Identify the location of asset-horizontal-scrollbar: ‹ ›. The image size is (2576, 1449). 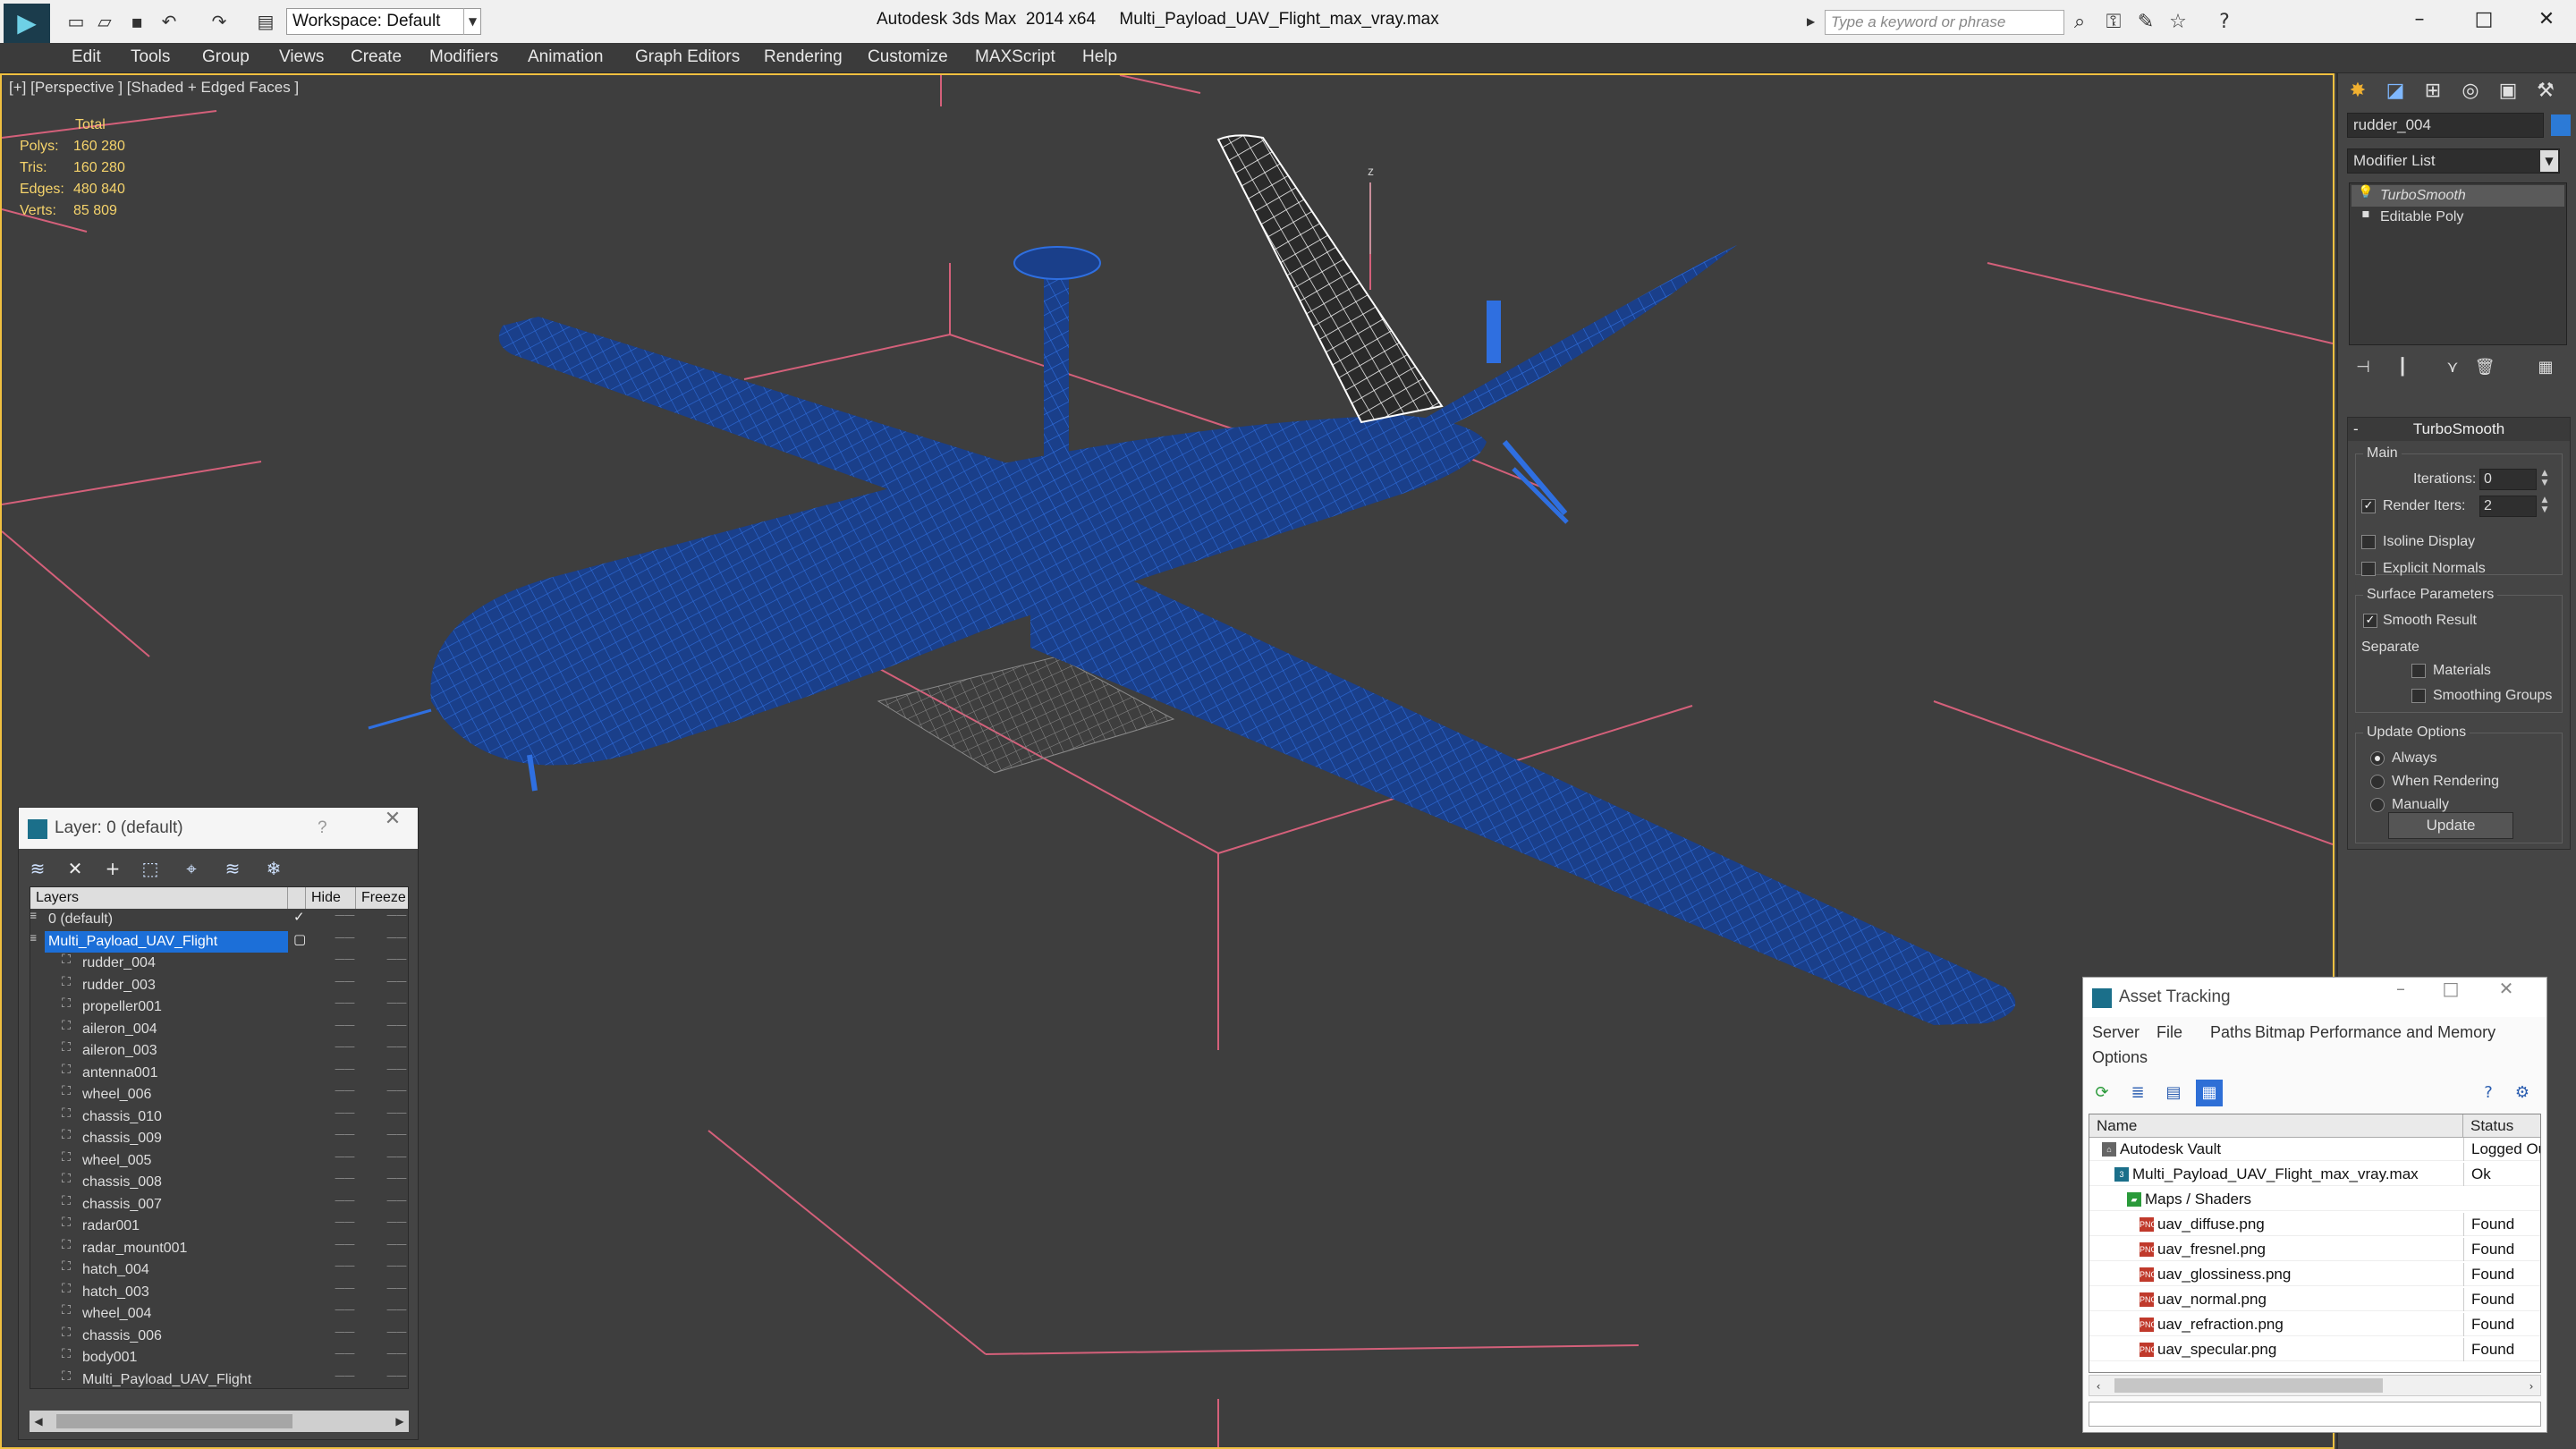
(2315, 1385).